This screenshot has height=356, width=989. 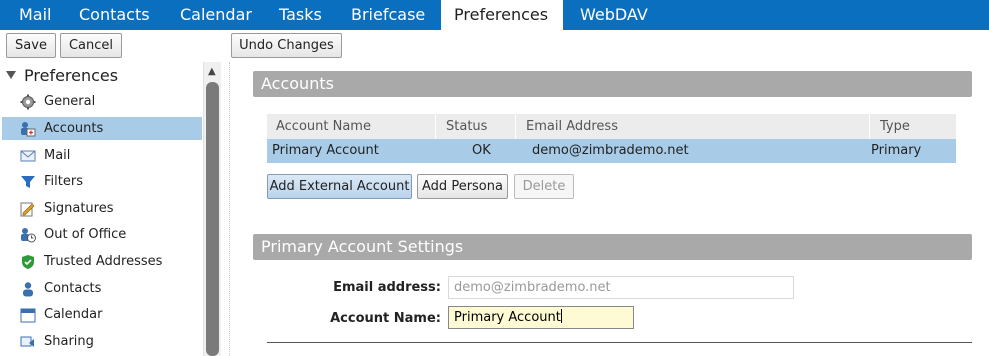 What do you see at coordinates (85, 234) in the screenshot?
I see `sidebar-item-label: Out of Office` at bounding box center [85, 234].